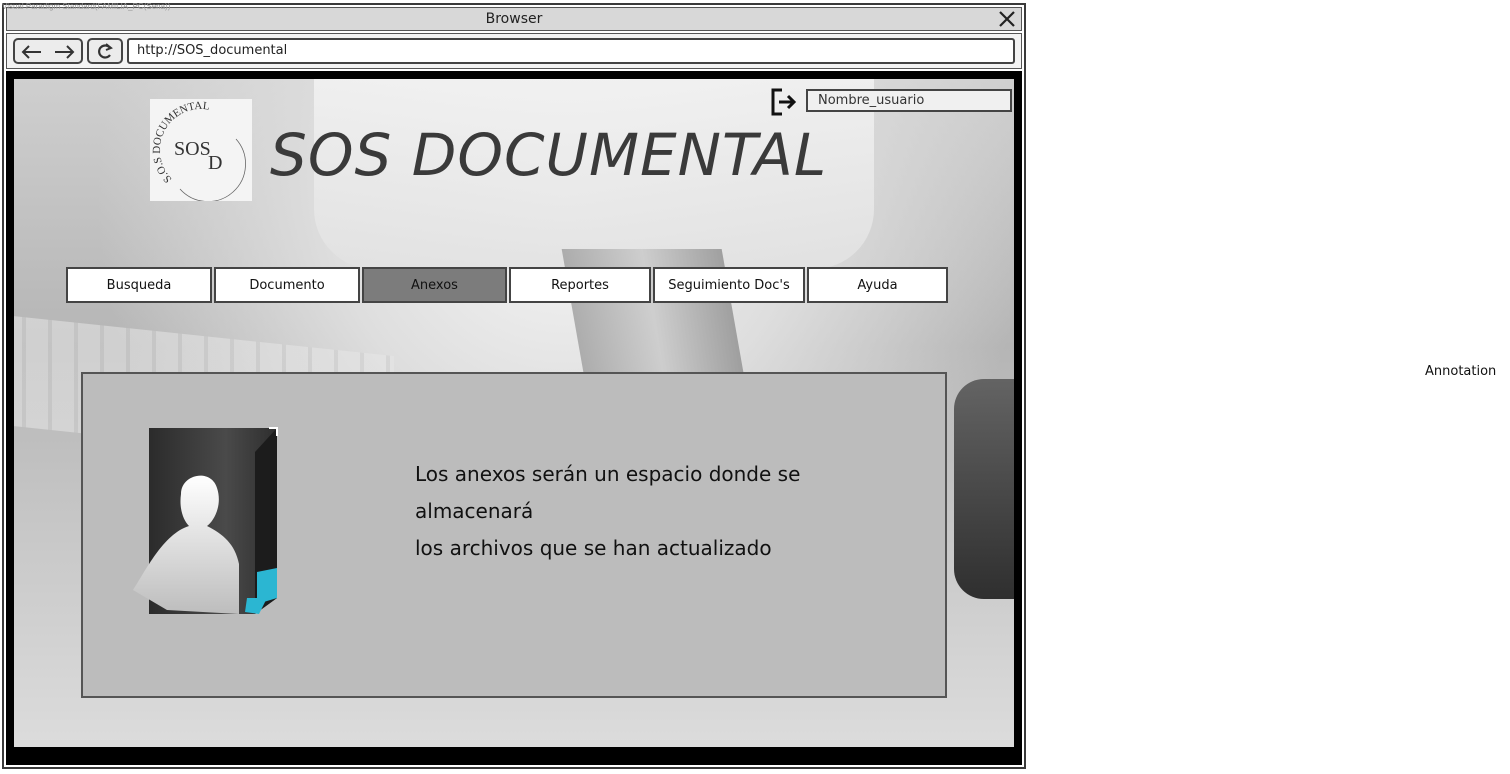  Describe the element at coordinates (32, 52) in the screenshot. I see `arrow-left-icon` at that location.